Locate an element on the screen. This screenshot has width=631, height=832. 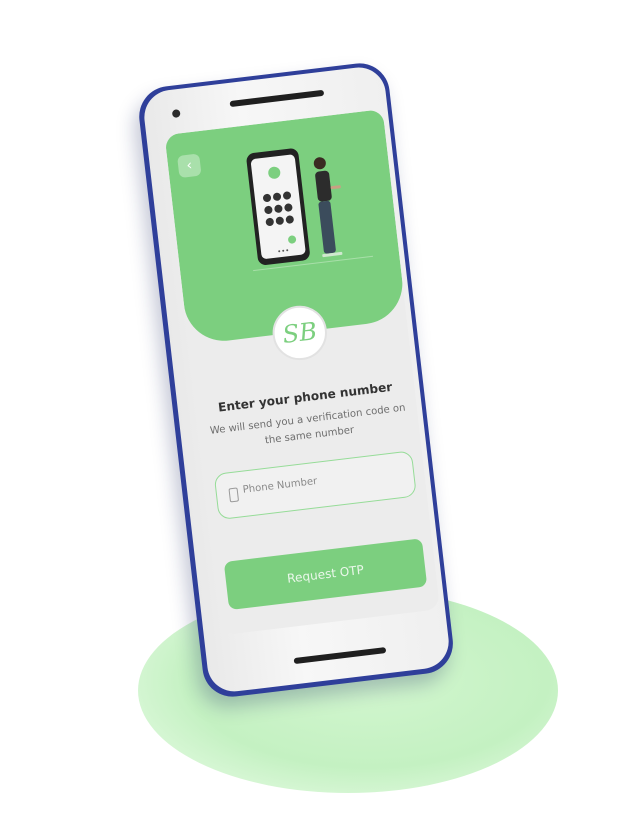
chevron-left-icon: ‹ is located at coordinates (189, 166).